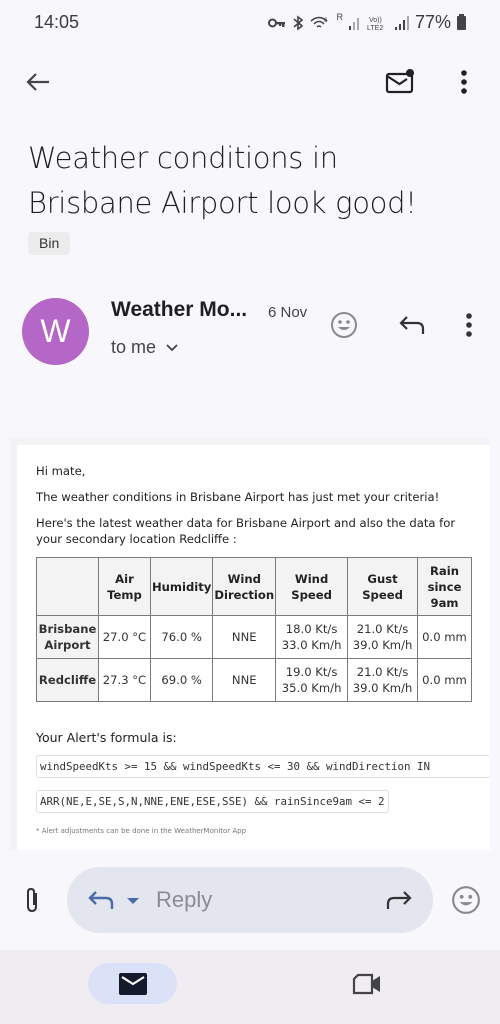  I want to click on recipient-details-toggle: to me, so click(144, 347).